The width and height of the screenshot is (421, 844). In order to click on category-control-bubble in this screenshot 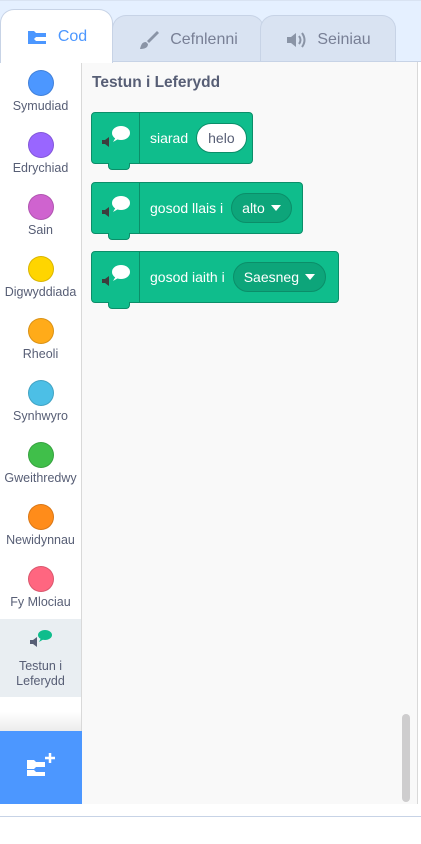, I will do `click(40, 331)`.